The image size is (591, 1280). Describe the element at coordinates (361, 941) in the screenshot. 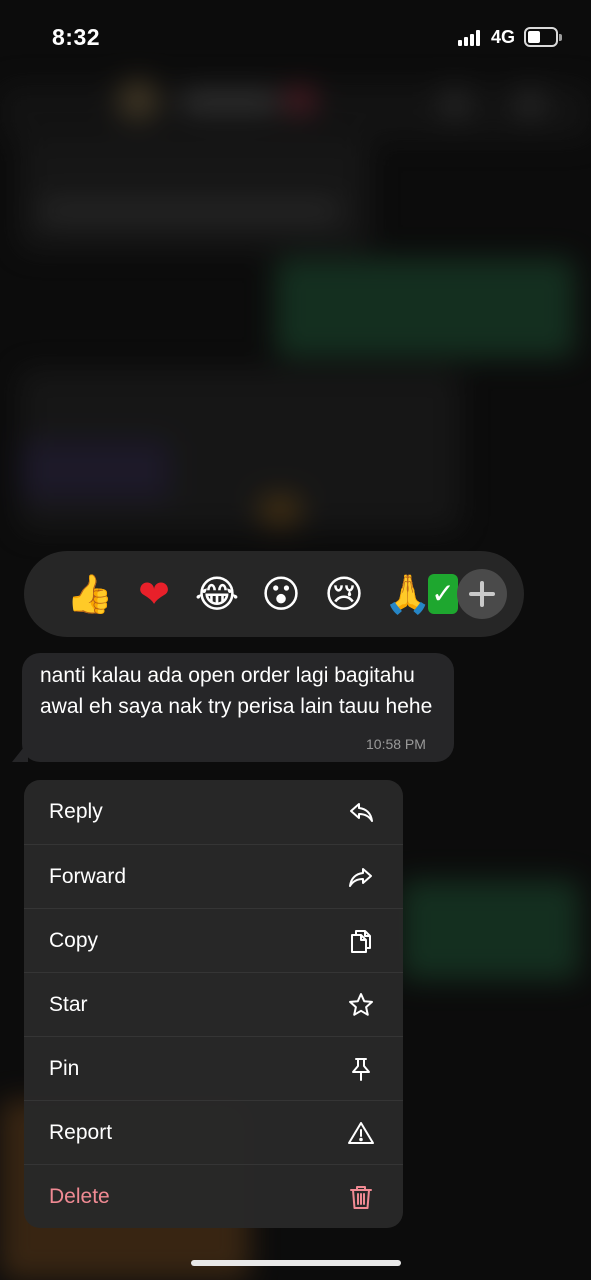

I see `copy-icon` at that location.